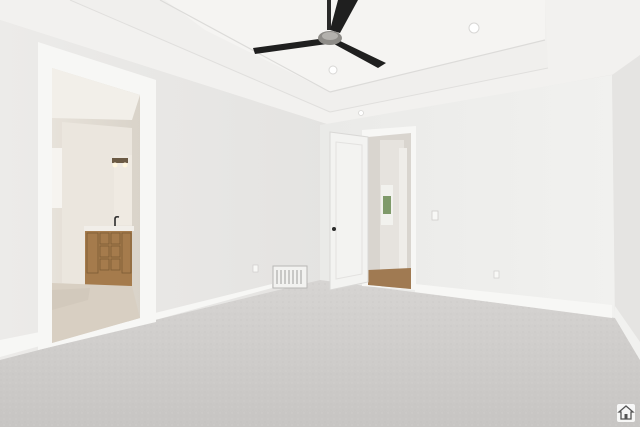 This screenshot has height=427, width=640. What do you see at coordinates (626, 413) in the screenshot?
I see `home-logo-icon` at bounding box center [626, 413].